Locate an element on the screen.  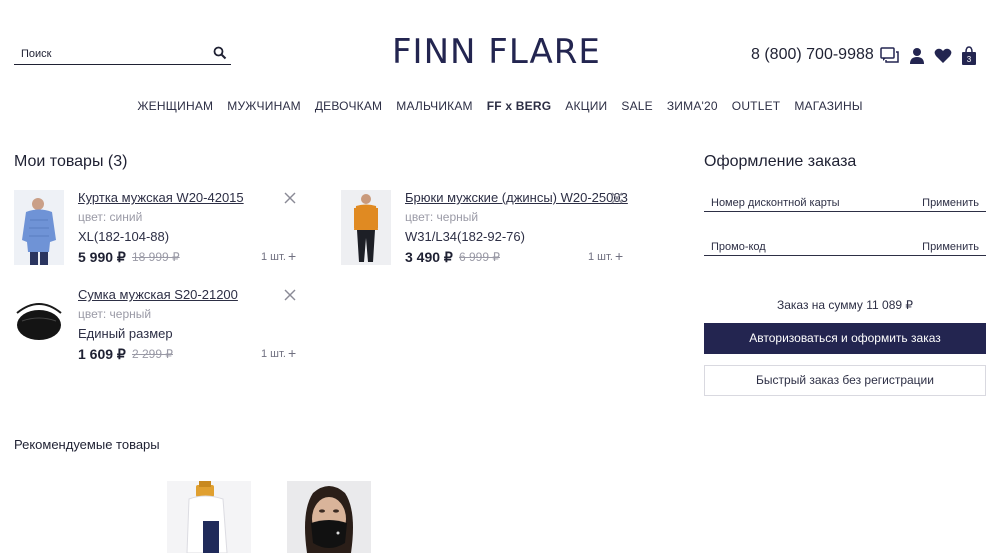
product-old-price: 2 299 ₽ is located at coordinates (152, 354).